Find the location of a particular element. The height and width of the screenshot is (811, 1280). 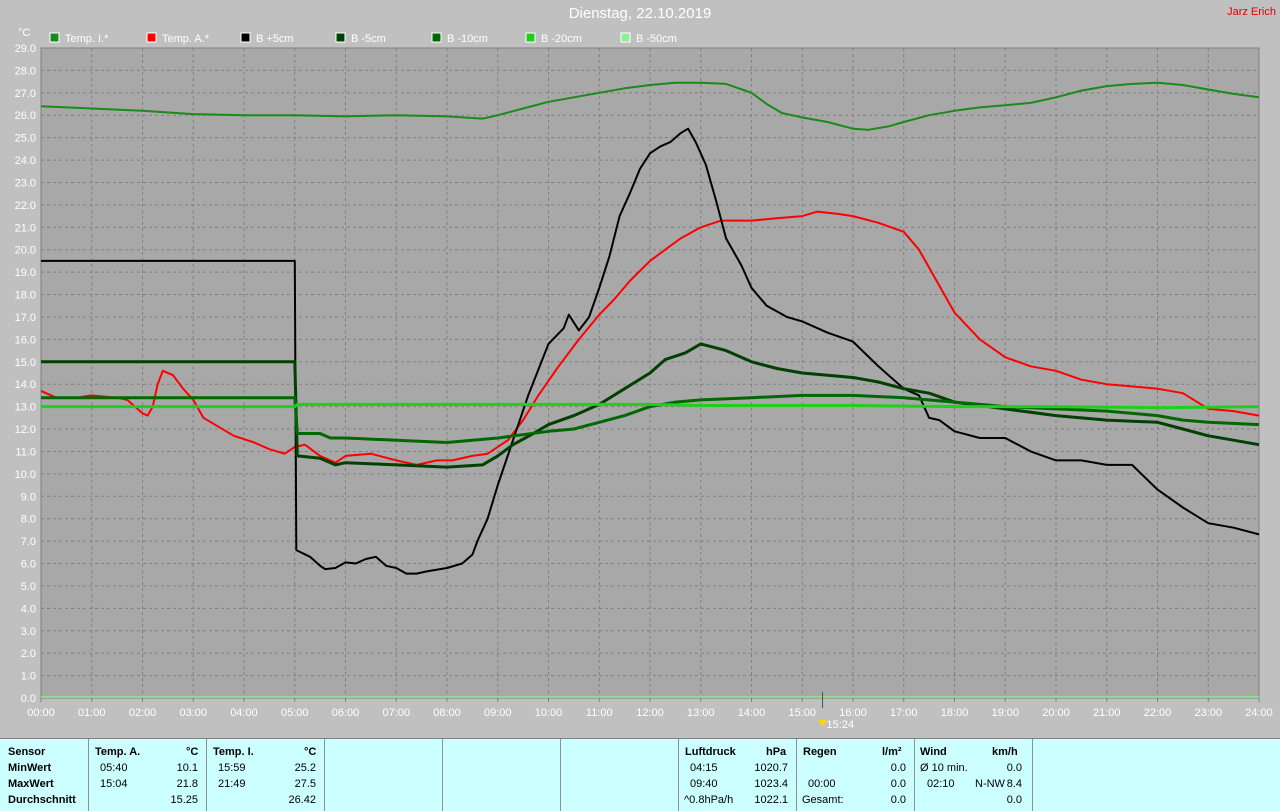

temp-a-unit: °C is located at coordinates (192, 752).